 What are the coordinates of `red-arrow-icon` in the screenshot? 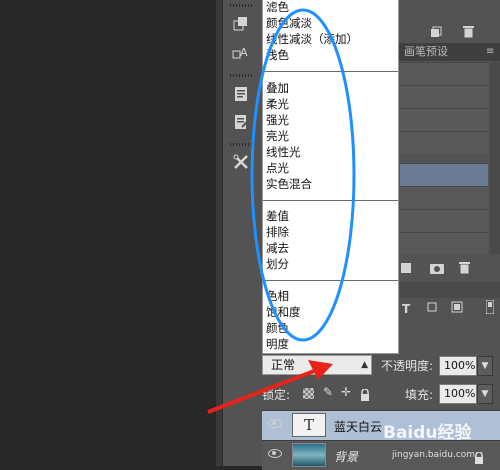 It's located at (265, 390).